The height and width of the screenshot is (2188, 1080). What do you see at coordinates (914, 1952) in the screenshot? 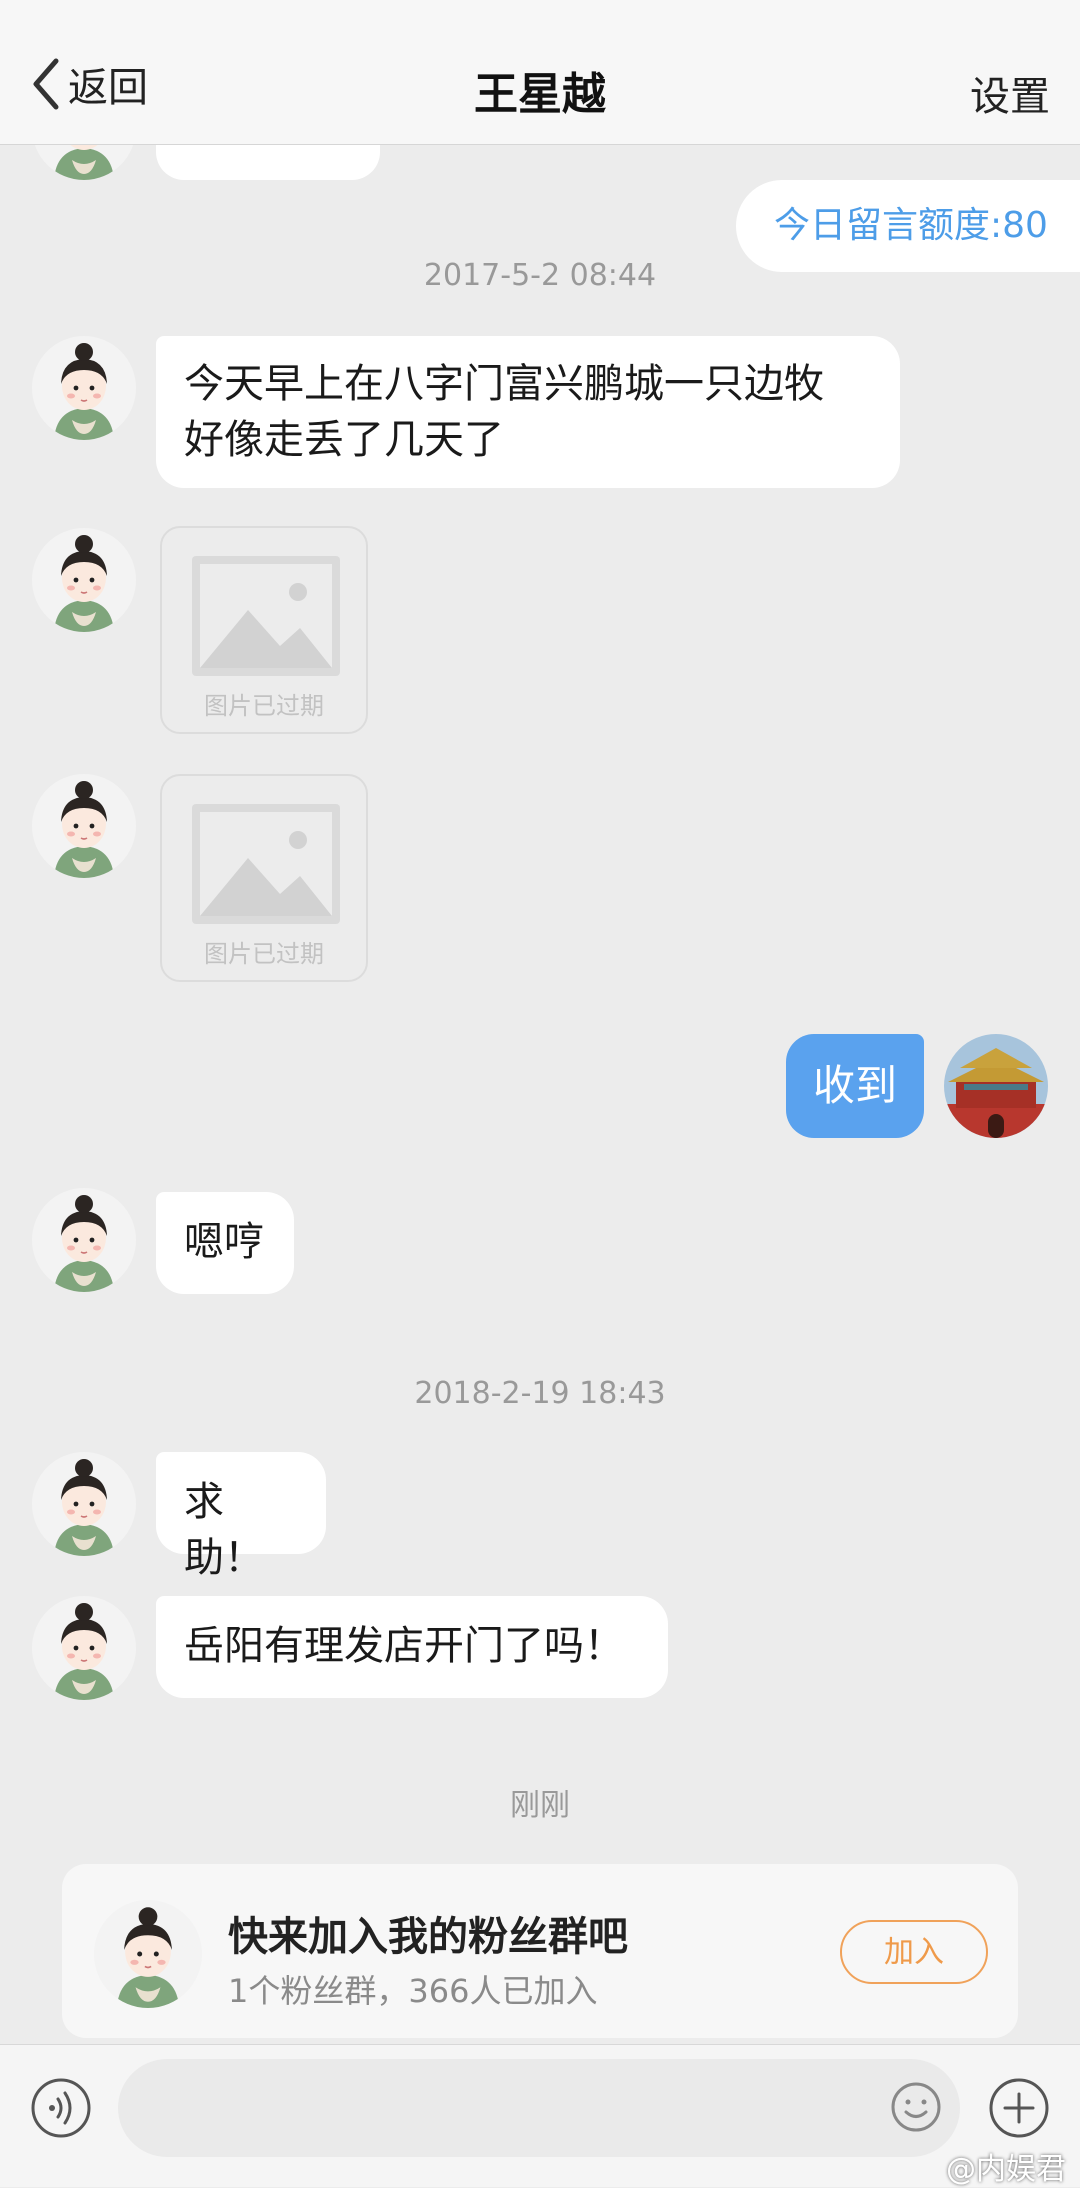
I see `join-button: 加入` at bounding box center [914, 1952].